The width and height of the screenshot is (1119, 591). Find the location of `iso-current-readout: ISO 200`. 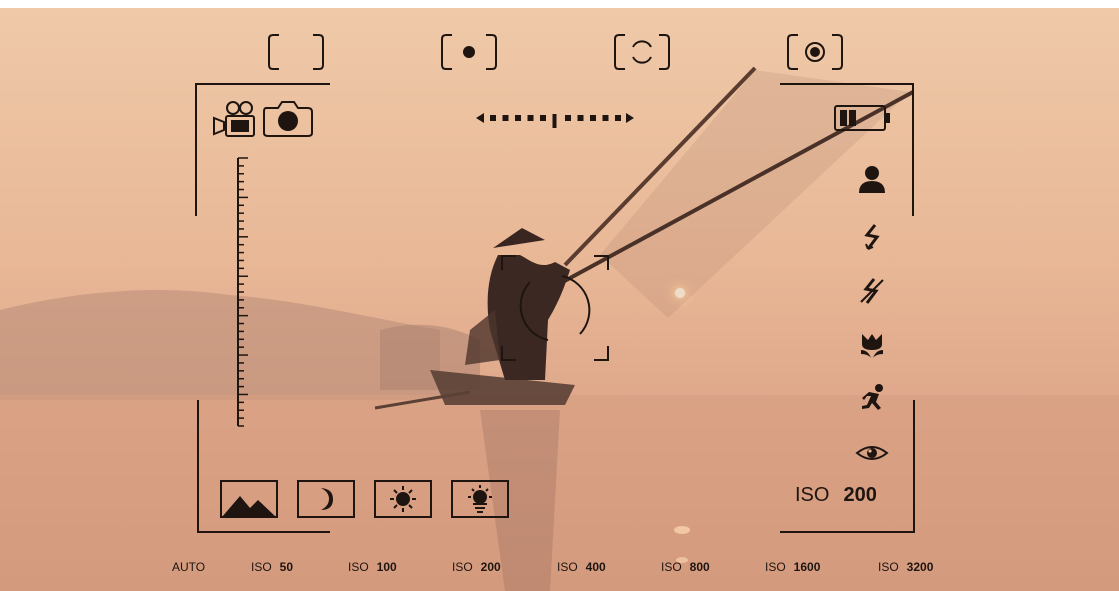

iso-current-readout: ISO 200 is located at coordinates (836, 495).